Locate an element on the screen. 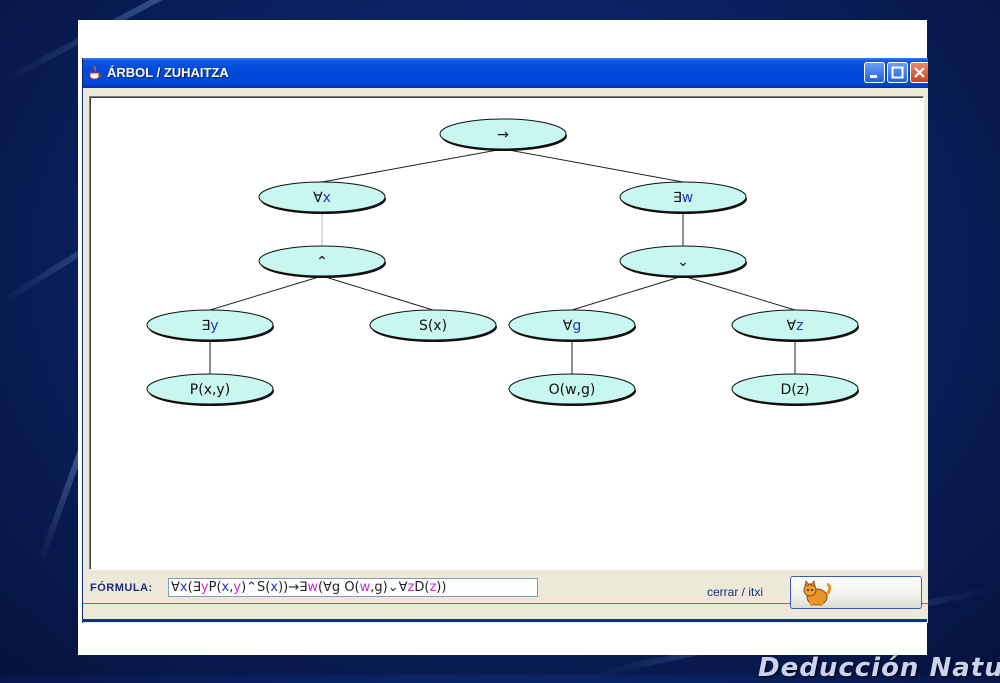 The image size is (1000, 683). node-label: ∀x is located at coordinates (322, 198).